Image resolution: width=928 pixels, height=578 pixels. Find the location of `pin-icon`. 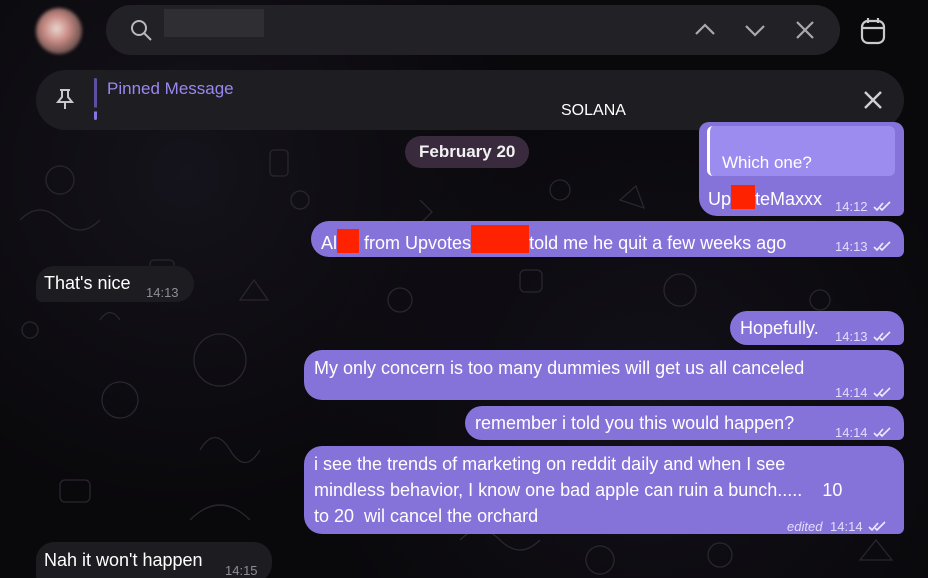

pin-icon is located at coordinates (65, 99).